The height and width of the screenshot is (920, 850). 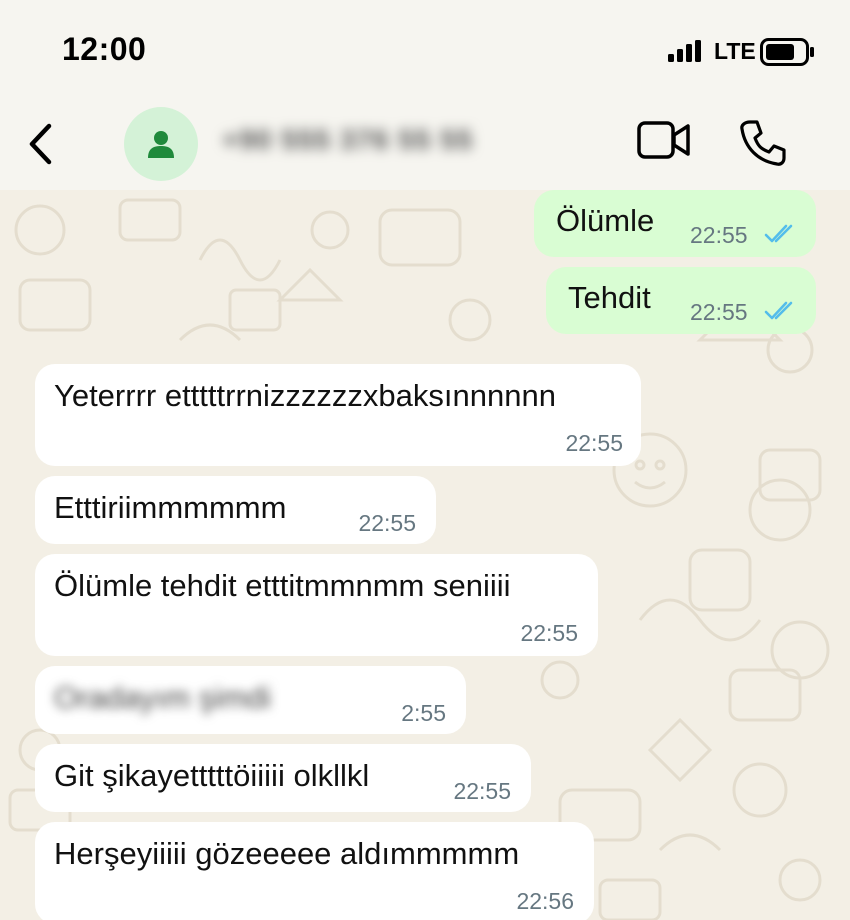 I want to click on person-icon, so click(x=161, y=144).